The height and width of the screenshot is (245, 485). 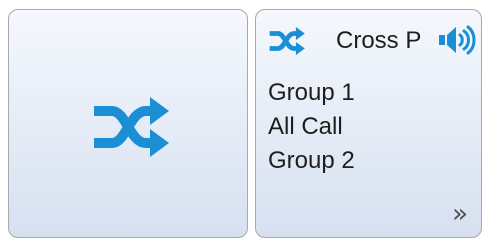 What do you see at coordinates (379, 40) in the screenshot?
I see `patch-title: Cross P` at bounding box center [379, 40].